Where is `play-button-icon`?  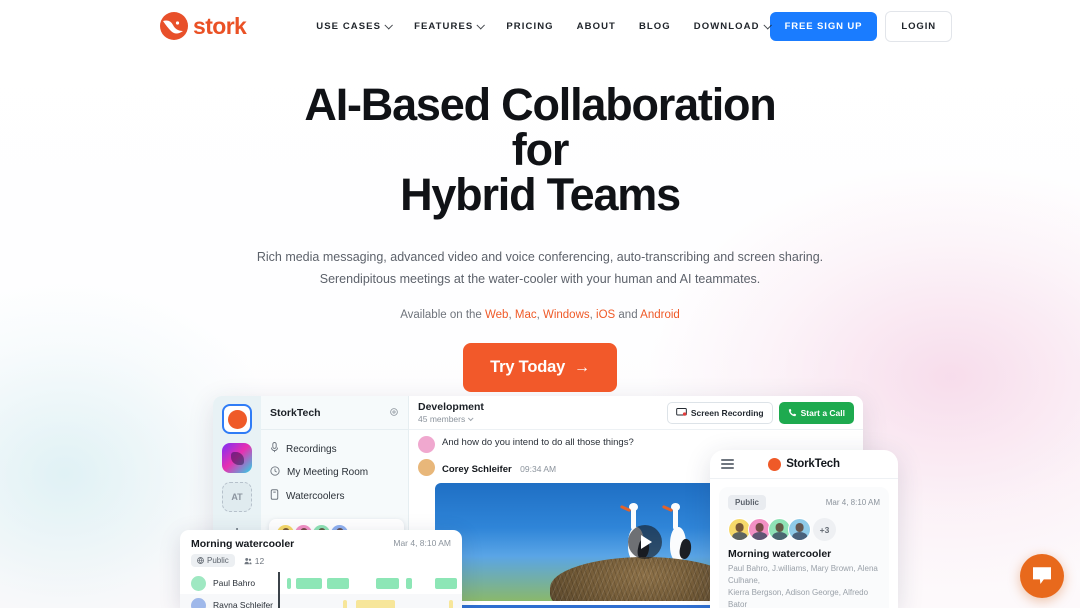 play-button-icon is located at coordinates (644, 542).